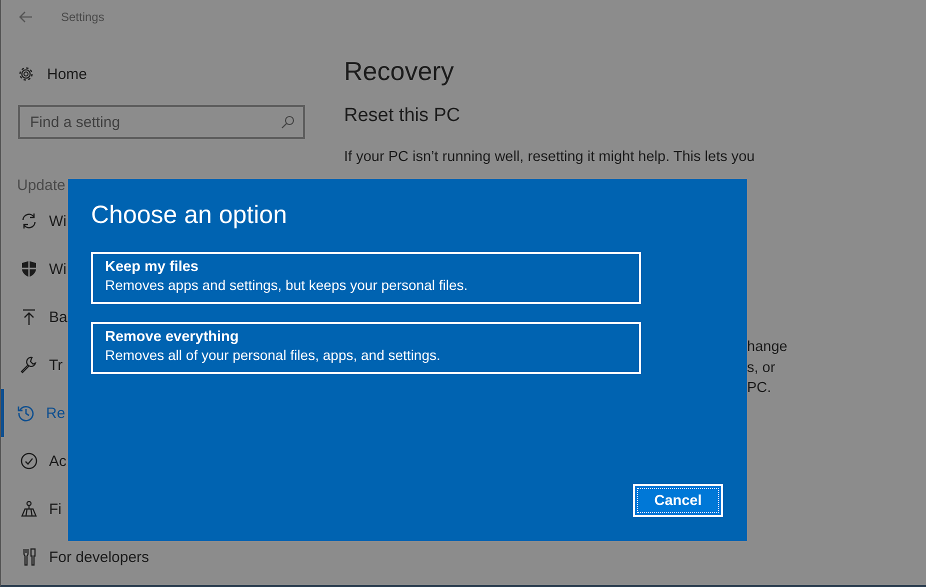  What do you see at coordinates (82, 17) in the screenshot?
I see `window-title: Settings` at bounding box center [82, 17].